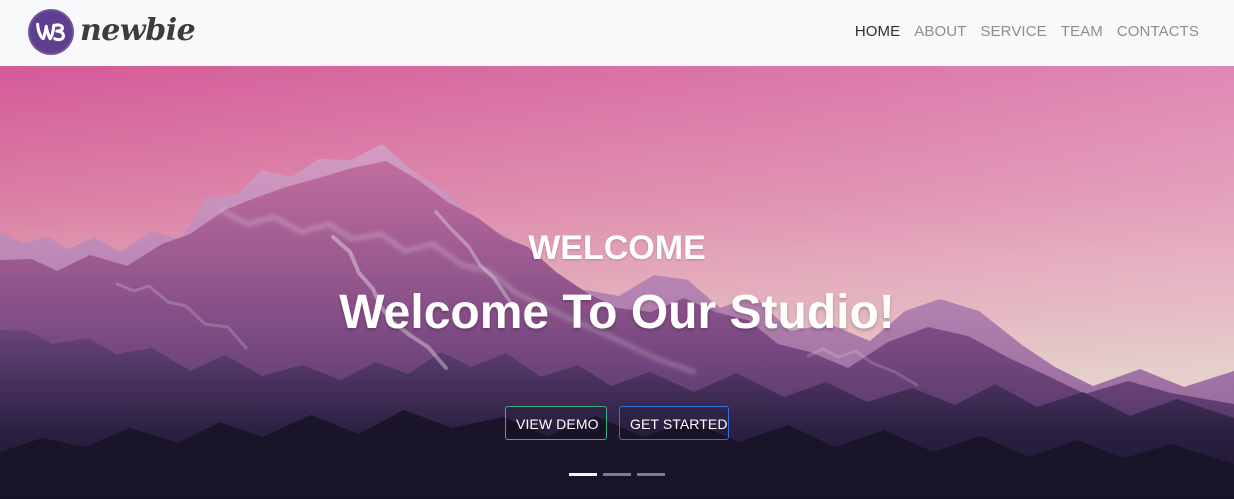 This screenshot has height=499, width=1234. What do you see at coordinates (51, 32) in the screenshot?
I see `logo-icon` at bounding box center [51, 32].